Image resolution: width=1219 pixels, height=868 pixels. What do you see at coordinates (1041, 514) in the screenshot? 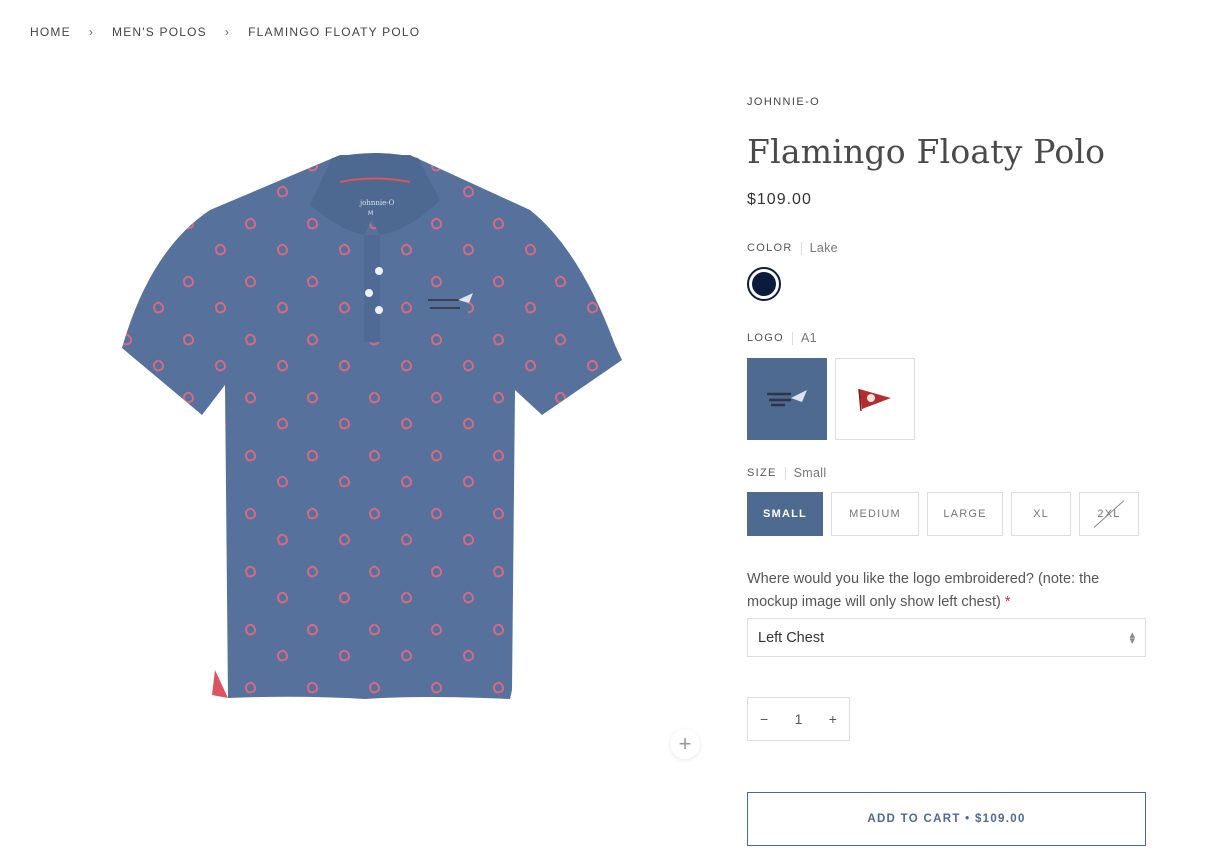
I see `size-button-xl: XL` at bounding box center [1041, 514].